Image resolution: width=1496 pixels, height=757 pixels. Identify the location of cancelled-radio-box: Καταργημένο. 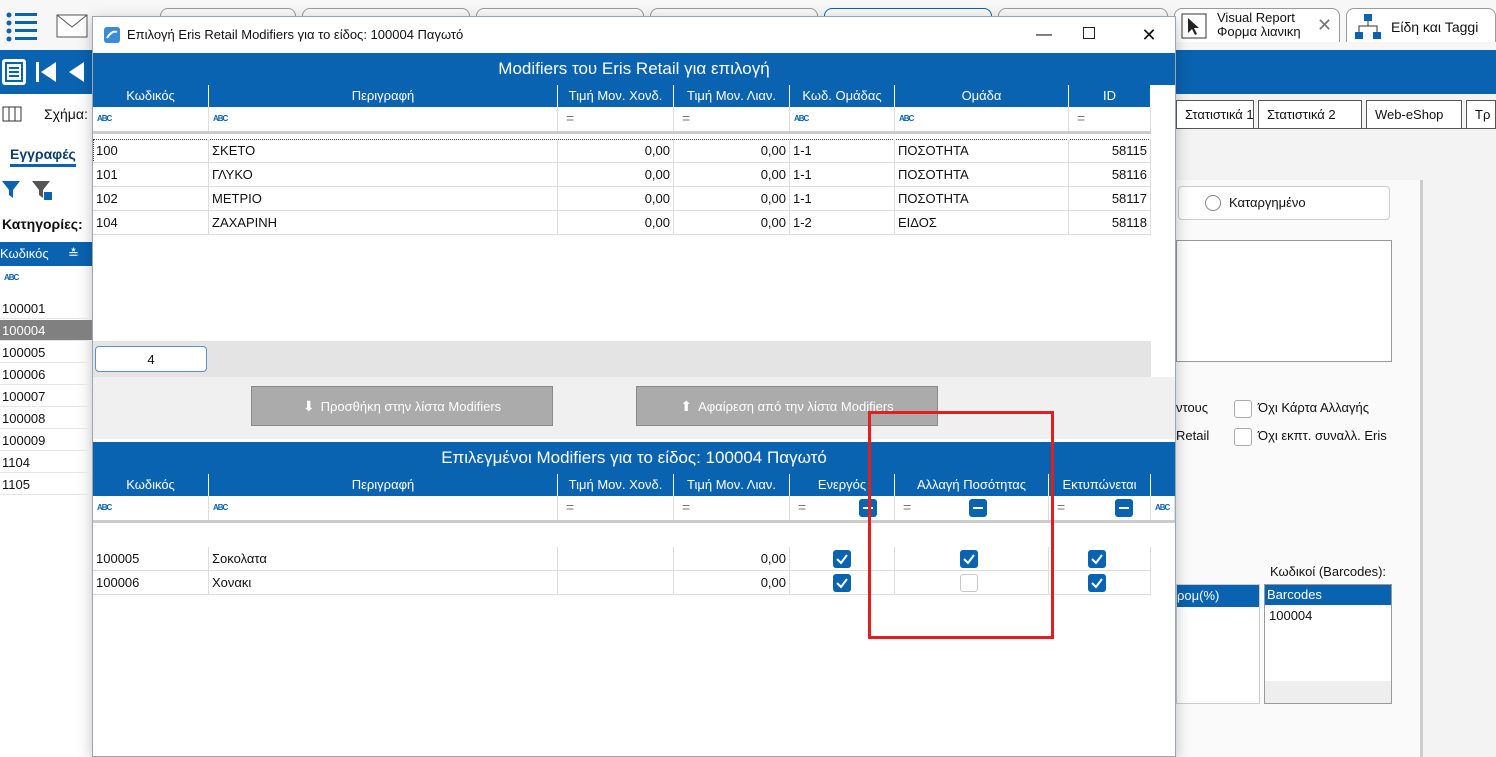
(1284, 203).